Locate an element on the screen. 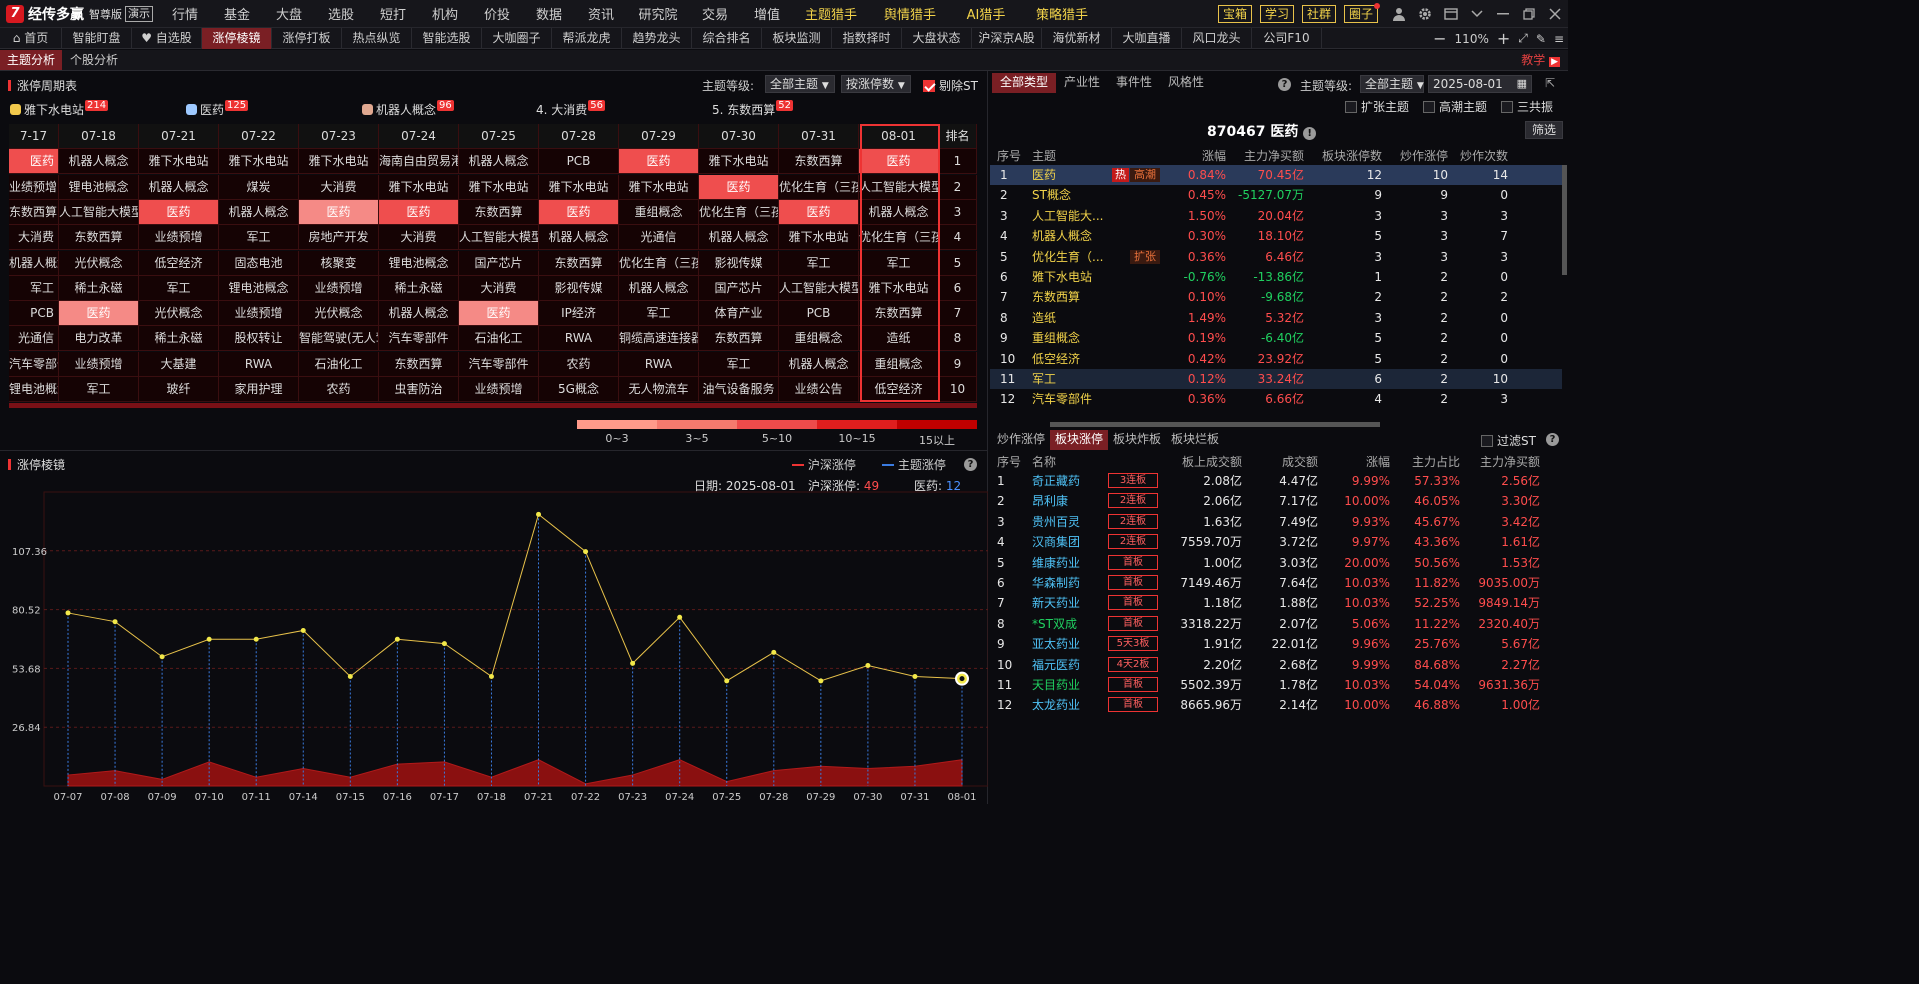  more-icon: ≡ is located at coordinates (1559, 39).